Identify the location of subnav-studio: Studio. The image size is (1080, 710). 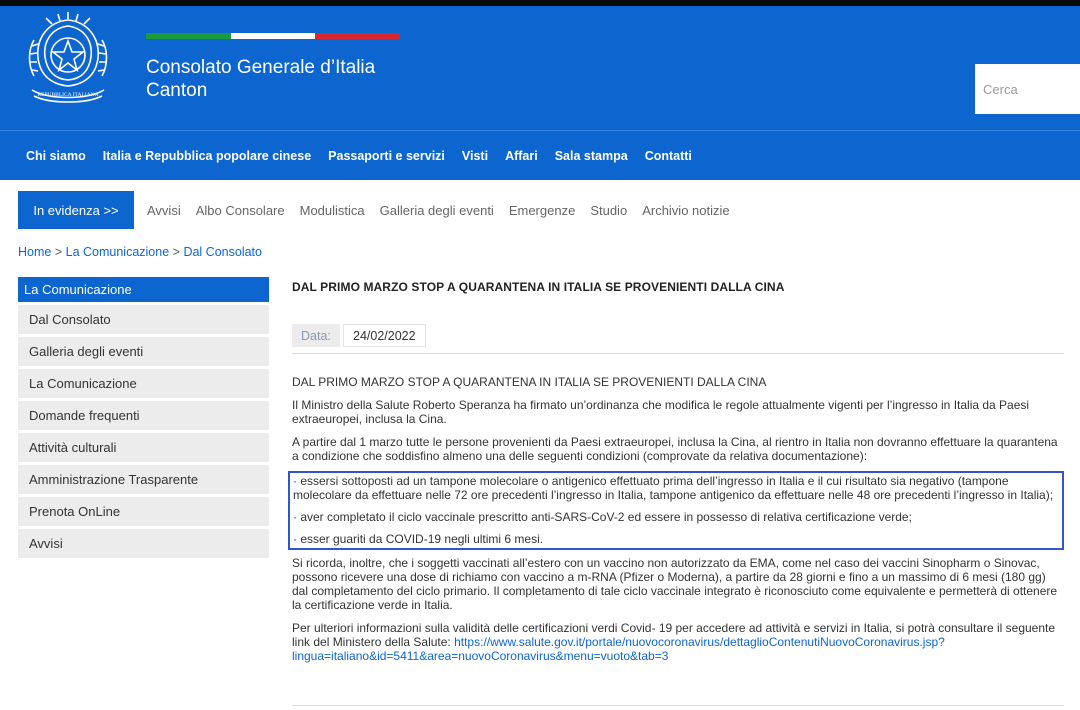
(608, 210).